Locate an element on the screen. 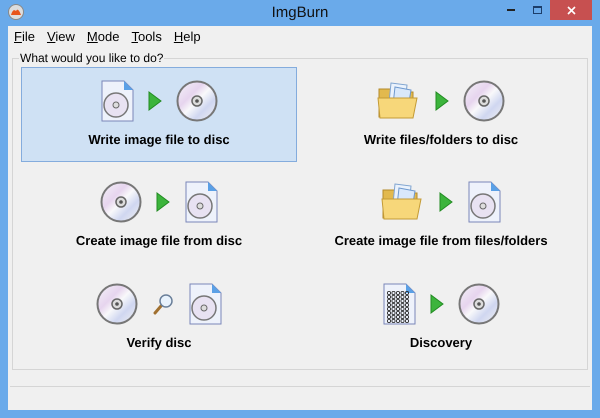 Image resolution: width=600 pixels, height=418 pixels. task-tile: Create image file from files/folders is located at coordinates (441, 216).